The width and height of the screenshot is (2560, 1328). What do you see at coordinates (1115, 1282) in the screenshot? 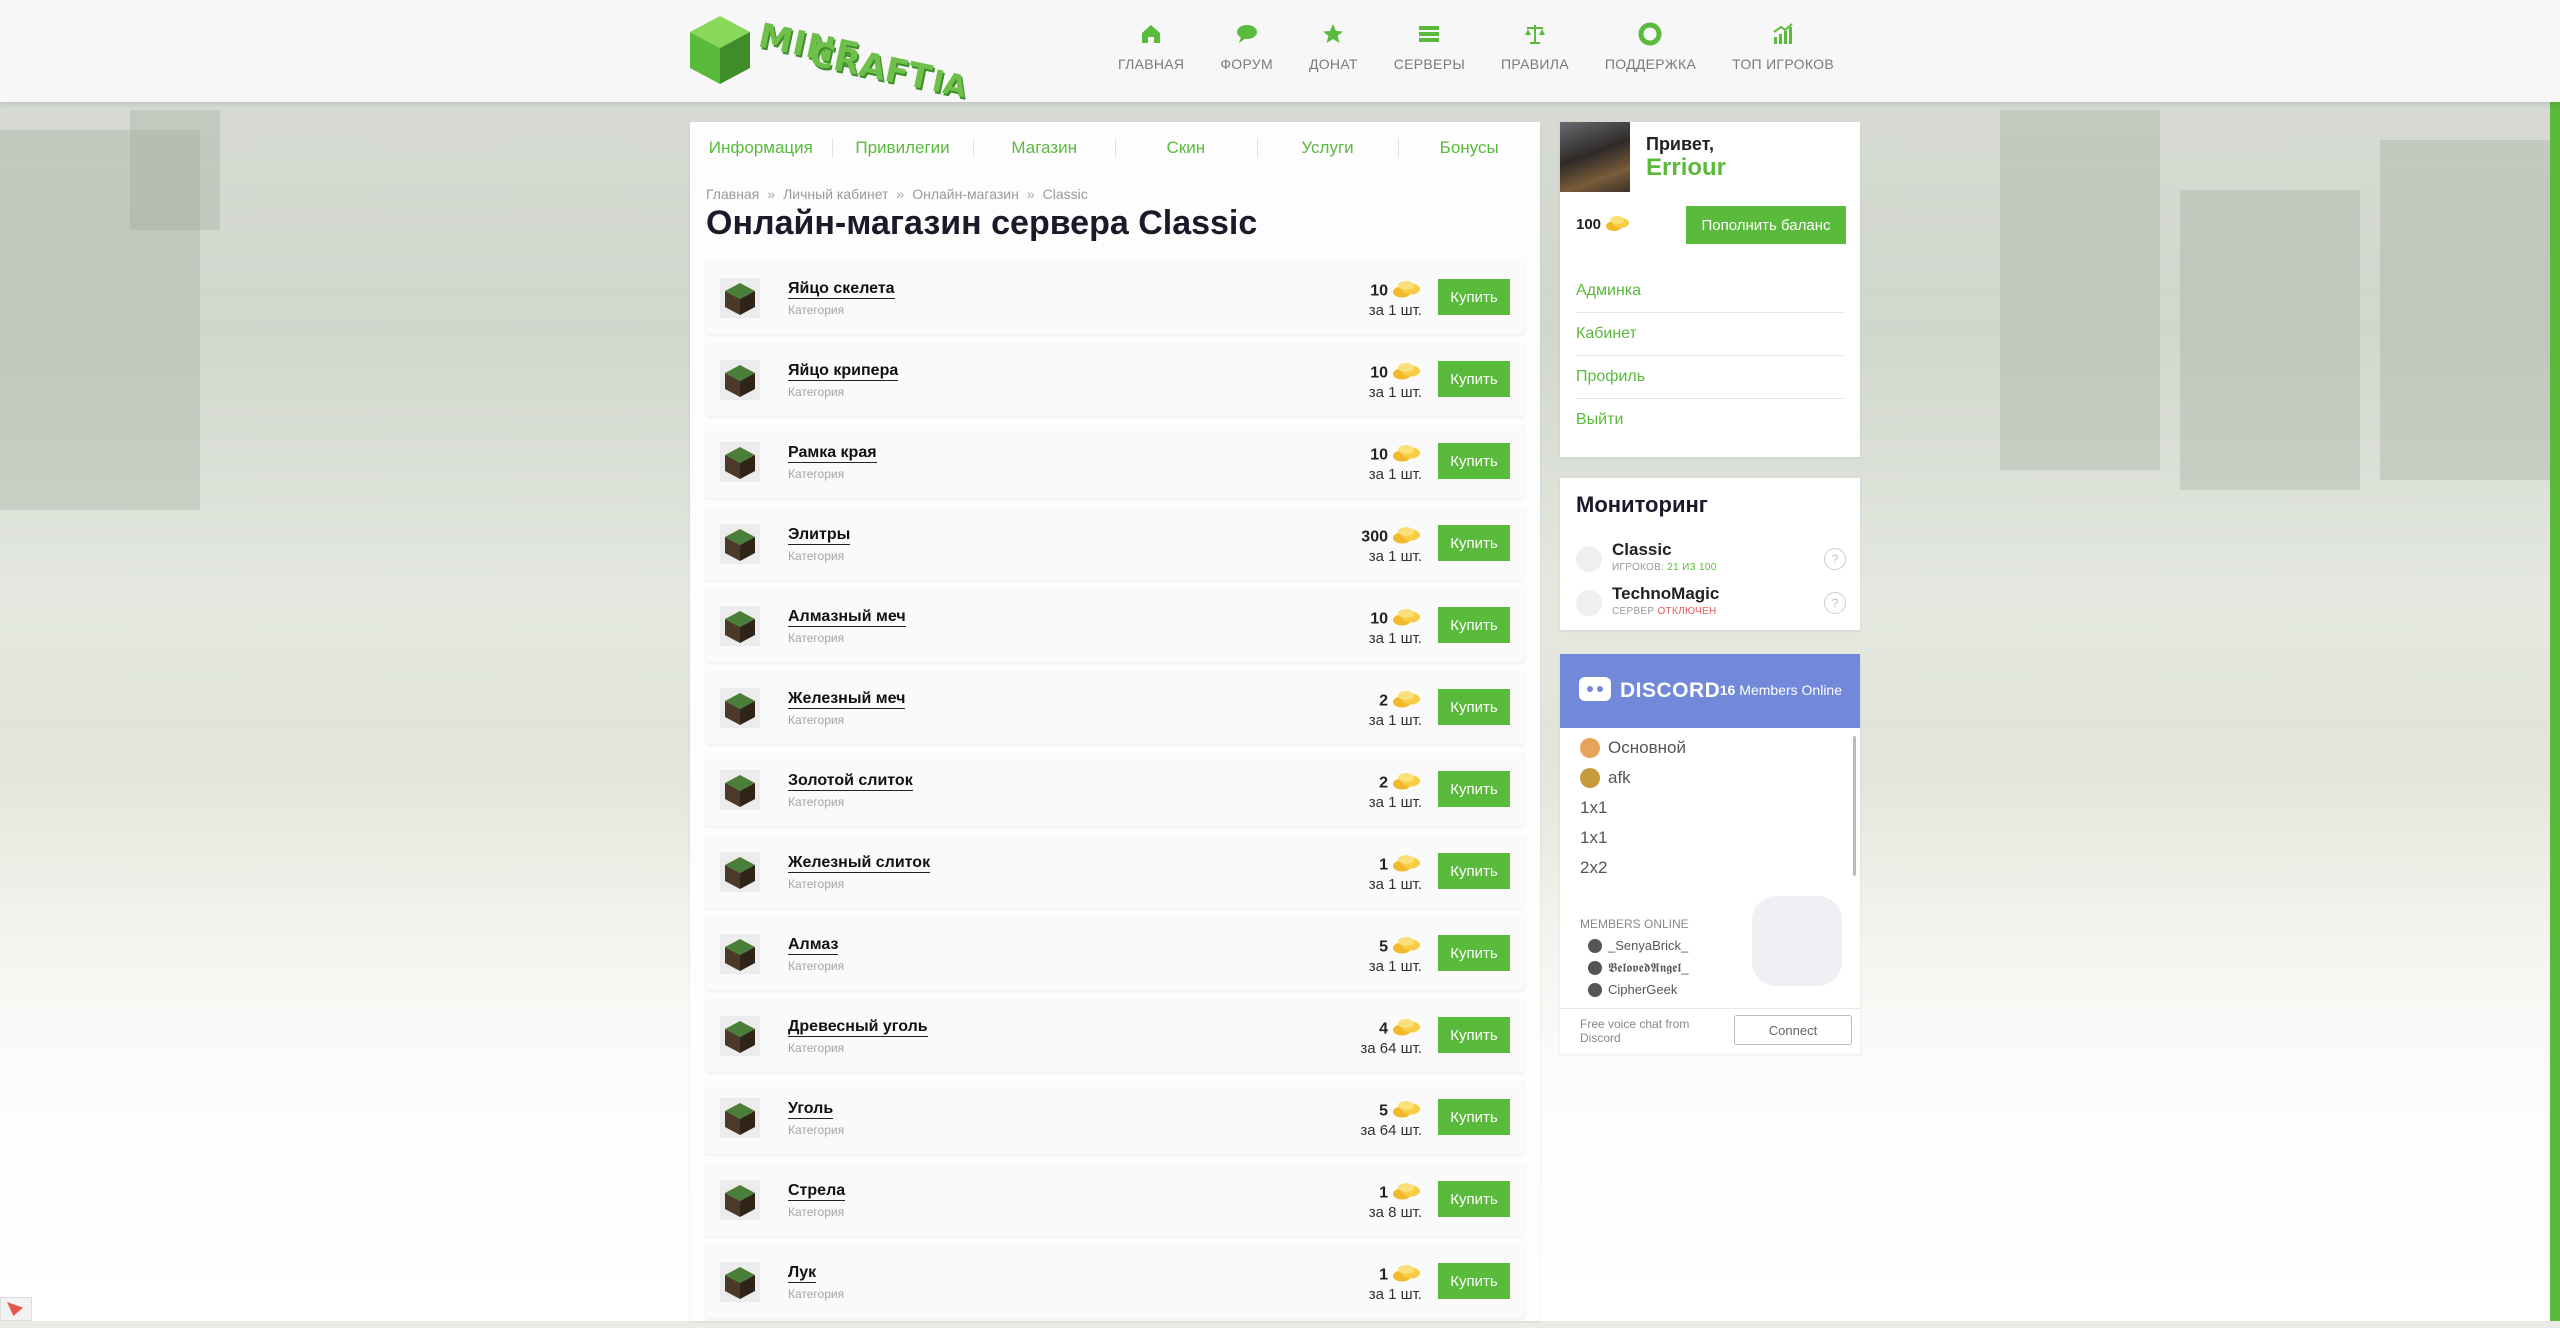
I see `shop-item: Лук Категория 1 за 1 шт. Купить` at bounding box center [1115, 1282].